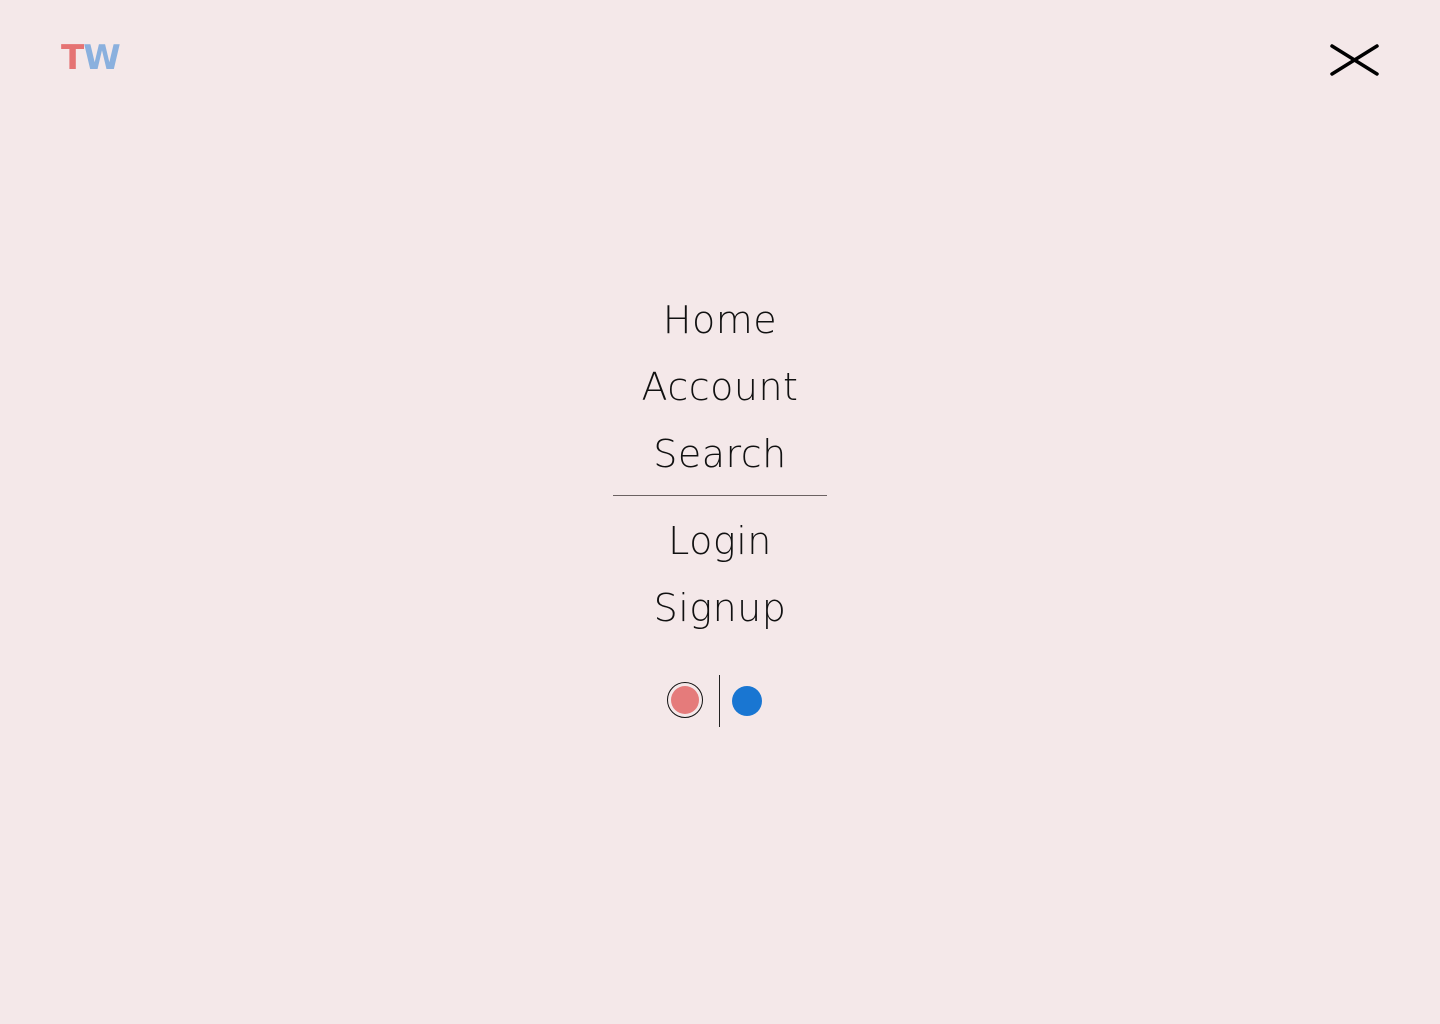  What do you see at coordinates (720, 541) in the screenshot?
I see `menu-item-login: Login` at bounding box center [720, 541].